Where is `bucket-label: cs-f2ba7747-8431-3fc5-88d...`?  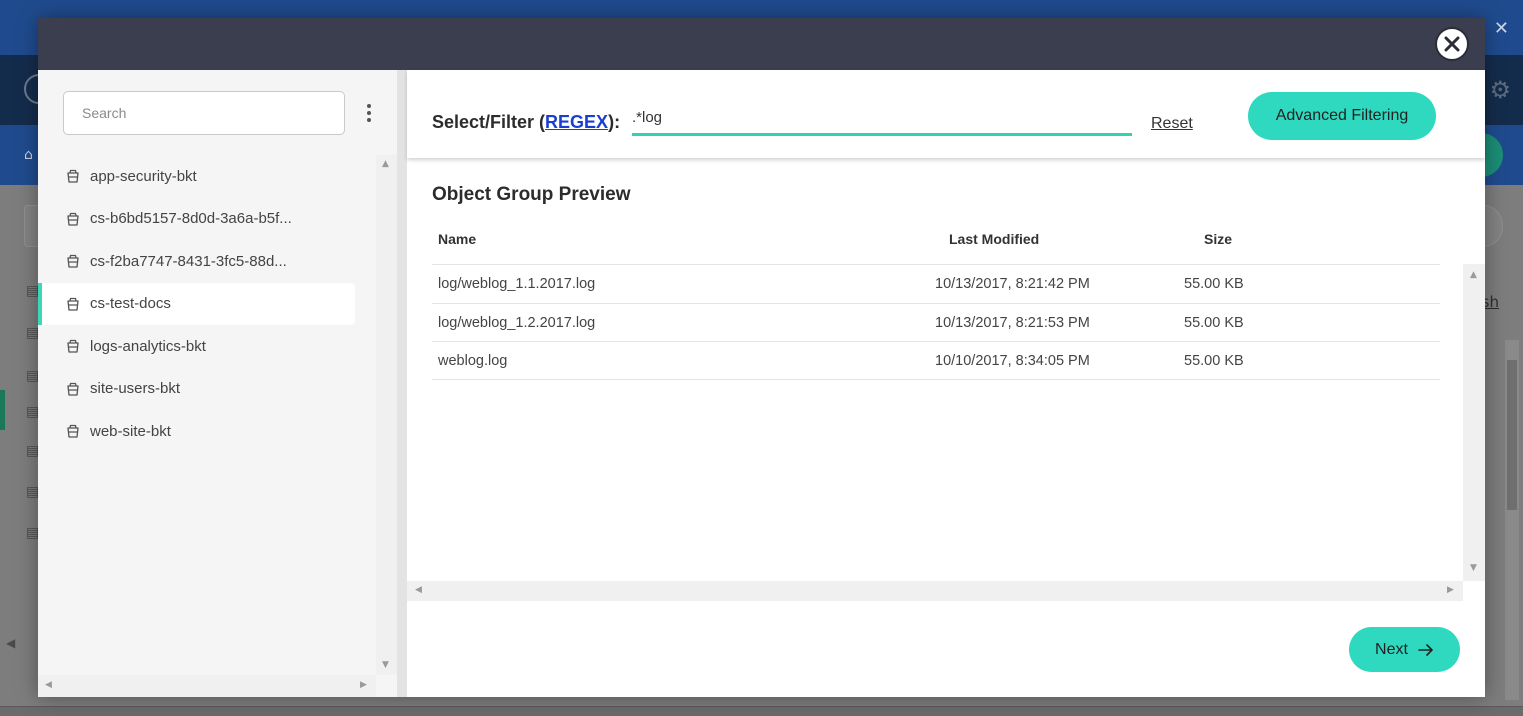 bucket-label: cs-f2ba7747-8431-3fc5-88d... is located at coordinates (188, 261).